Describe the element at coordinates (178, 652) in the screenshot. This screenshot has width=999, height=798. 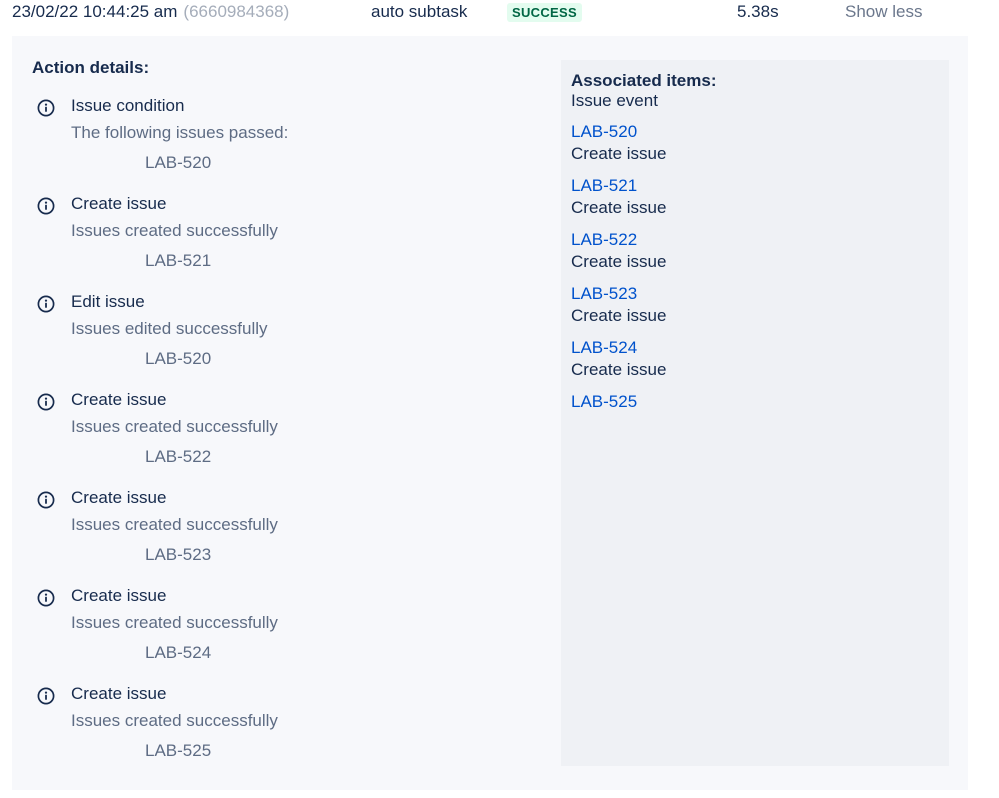
I see `action-issue-key: LAB-524` at that location.